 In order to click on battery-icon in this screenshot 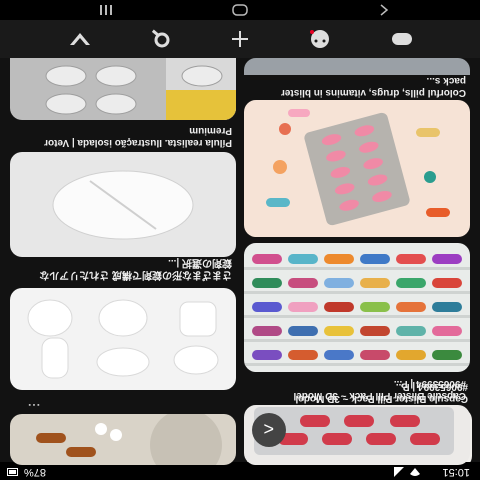, I will do `click(12, 472)`.